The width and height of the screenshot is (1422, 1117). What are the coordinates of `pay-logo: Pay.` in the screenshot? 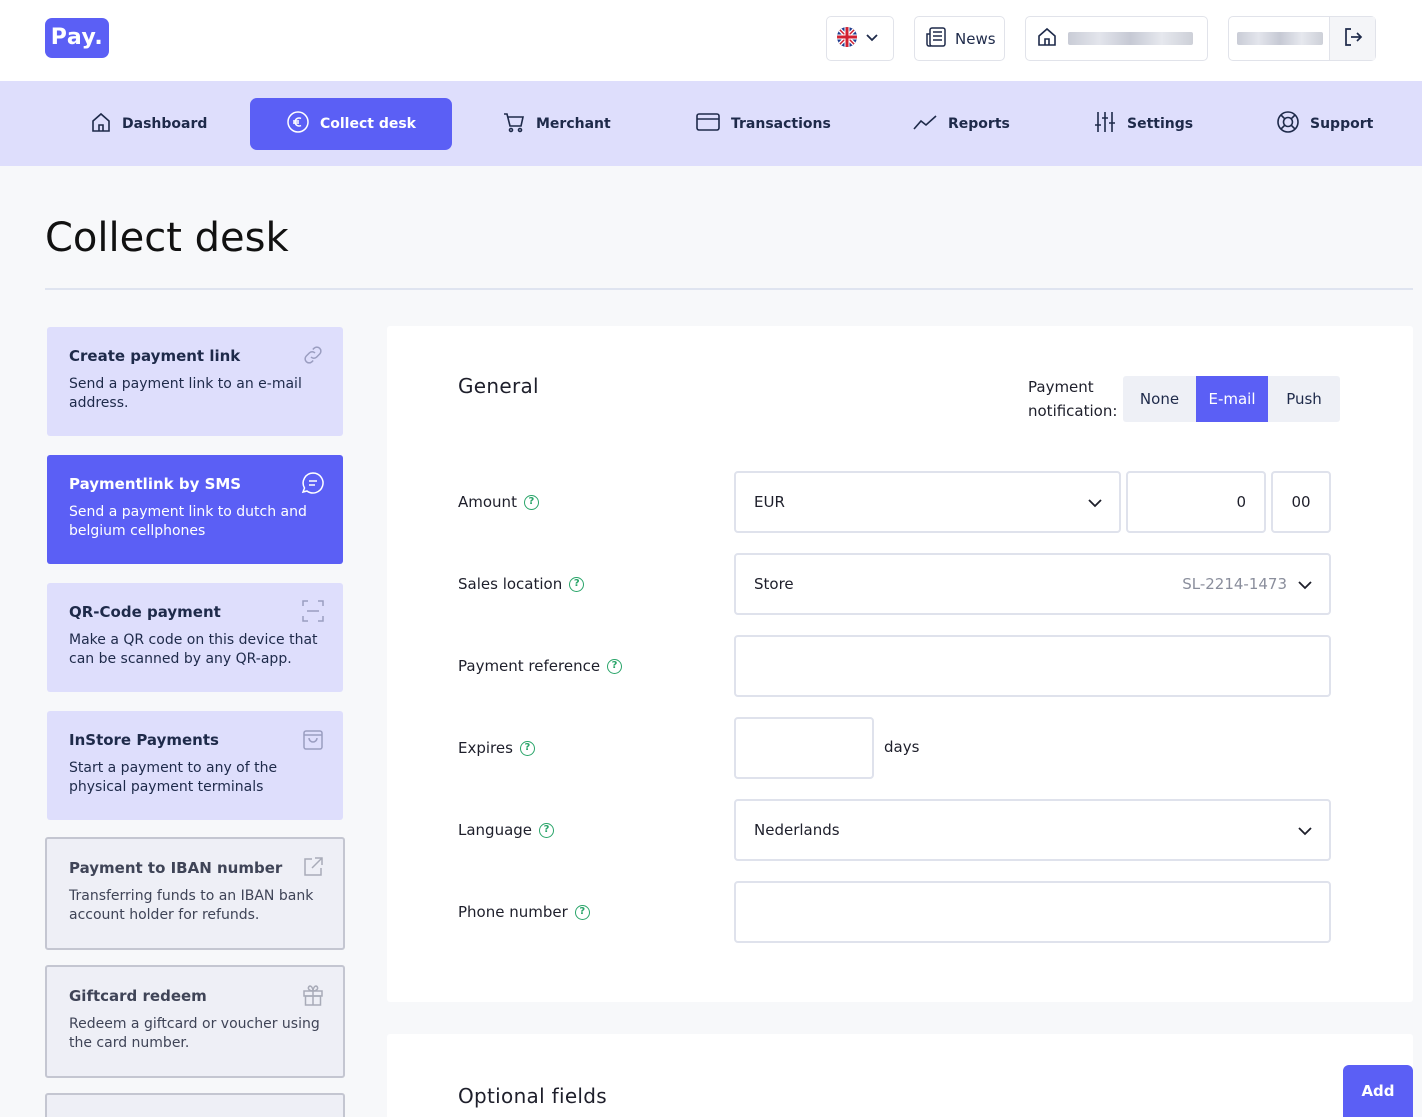 It's located at (77, 38).